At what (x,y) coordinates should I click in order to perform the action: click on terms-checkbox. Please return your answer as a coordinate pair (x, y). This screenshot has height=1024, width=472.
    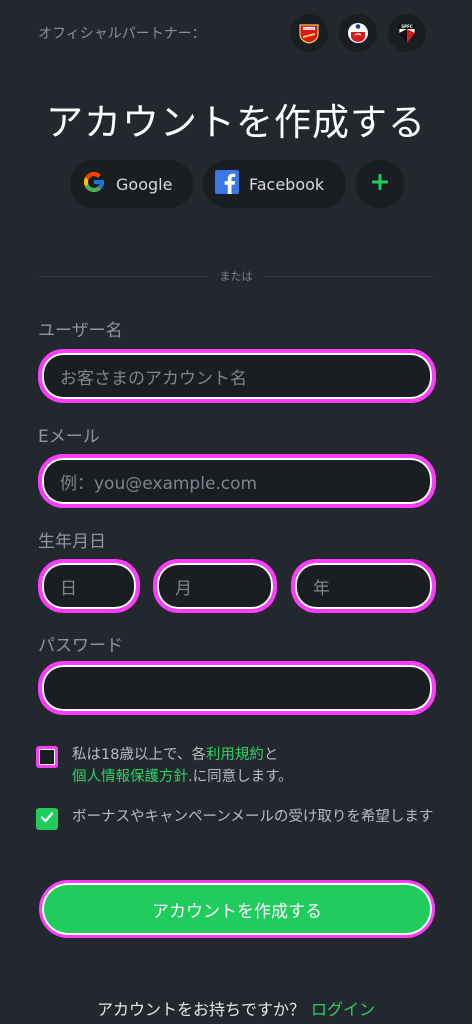
    Looking at the image, I should click on (47, 757).